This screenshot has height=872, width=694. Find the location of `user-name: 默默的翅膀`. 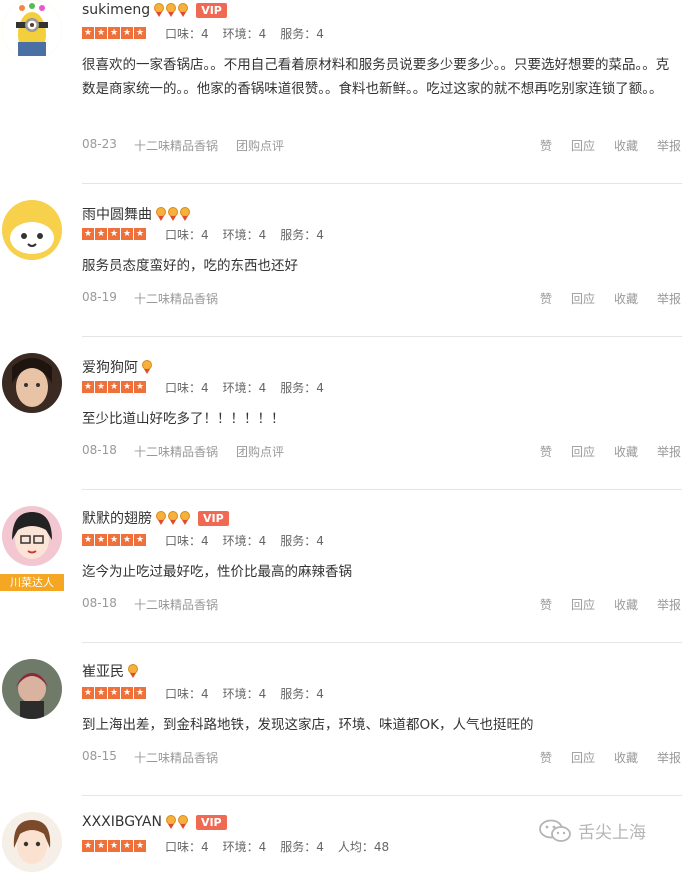

user-name: 默默的翅膀 is located at coordinates (117, 518).